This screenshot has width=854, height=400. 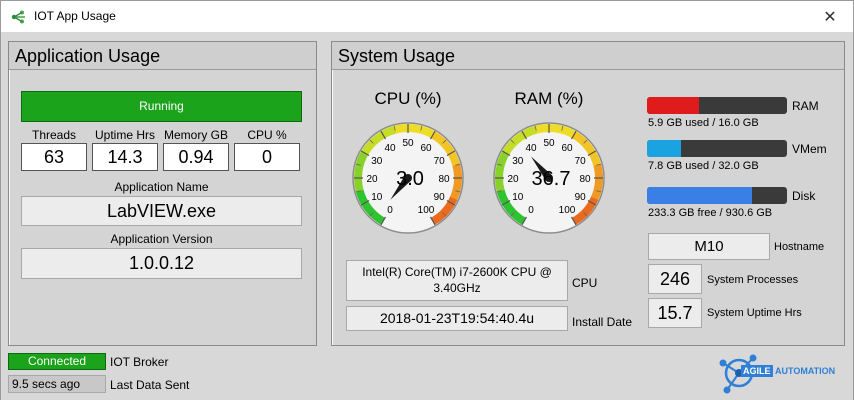 I want to click on disk-usage-caption: 233.3 GB free / 930.6 GB, so click(x=710, y=213).